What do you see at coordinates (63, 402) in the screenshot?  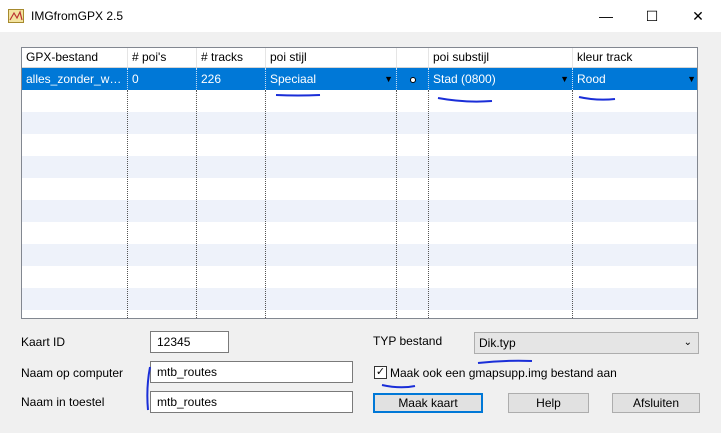 I see `naam-toestel-label: Naam in toestel` at bounding box center [63, 402].